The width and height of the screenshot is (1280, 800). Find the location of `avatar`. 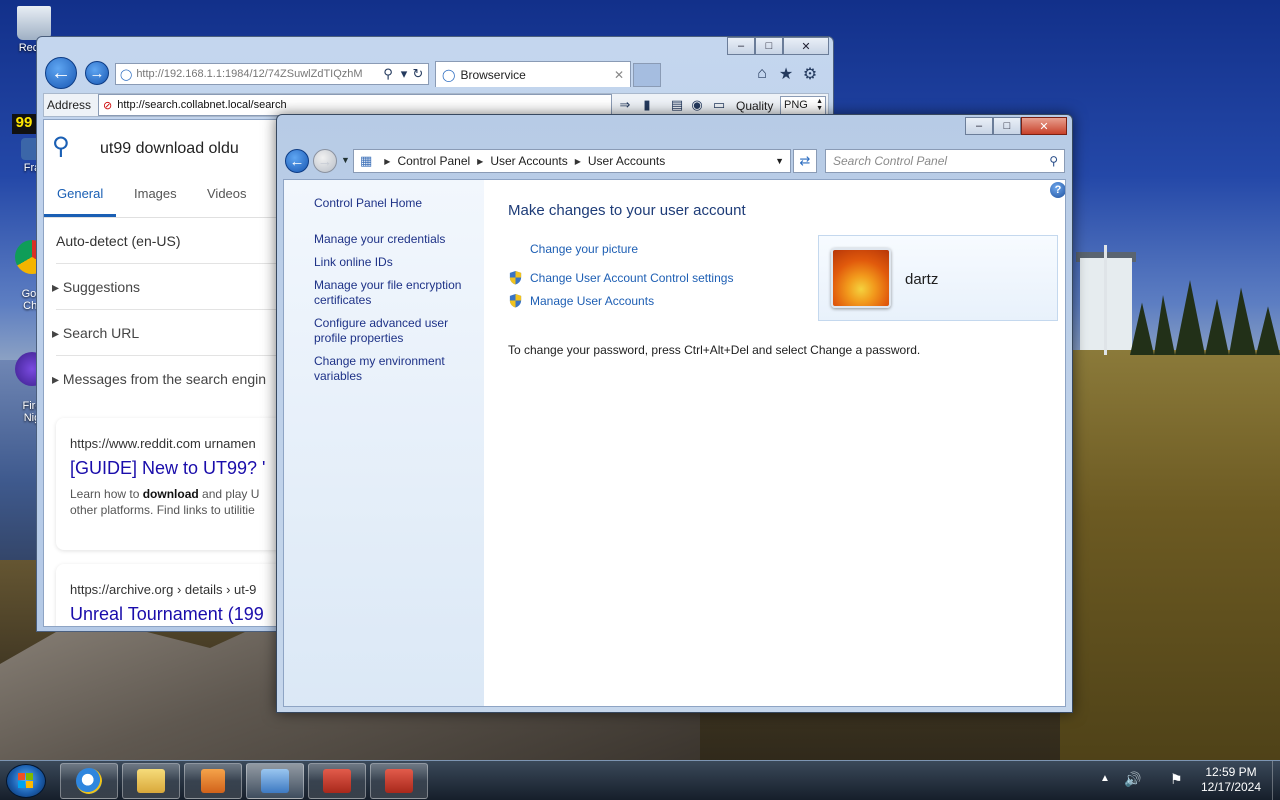

avatar is located at coordinates (861, 278).